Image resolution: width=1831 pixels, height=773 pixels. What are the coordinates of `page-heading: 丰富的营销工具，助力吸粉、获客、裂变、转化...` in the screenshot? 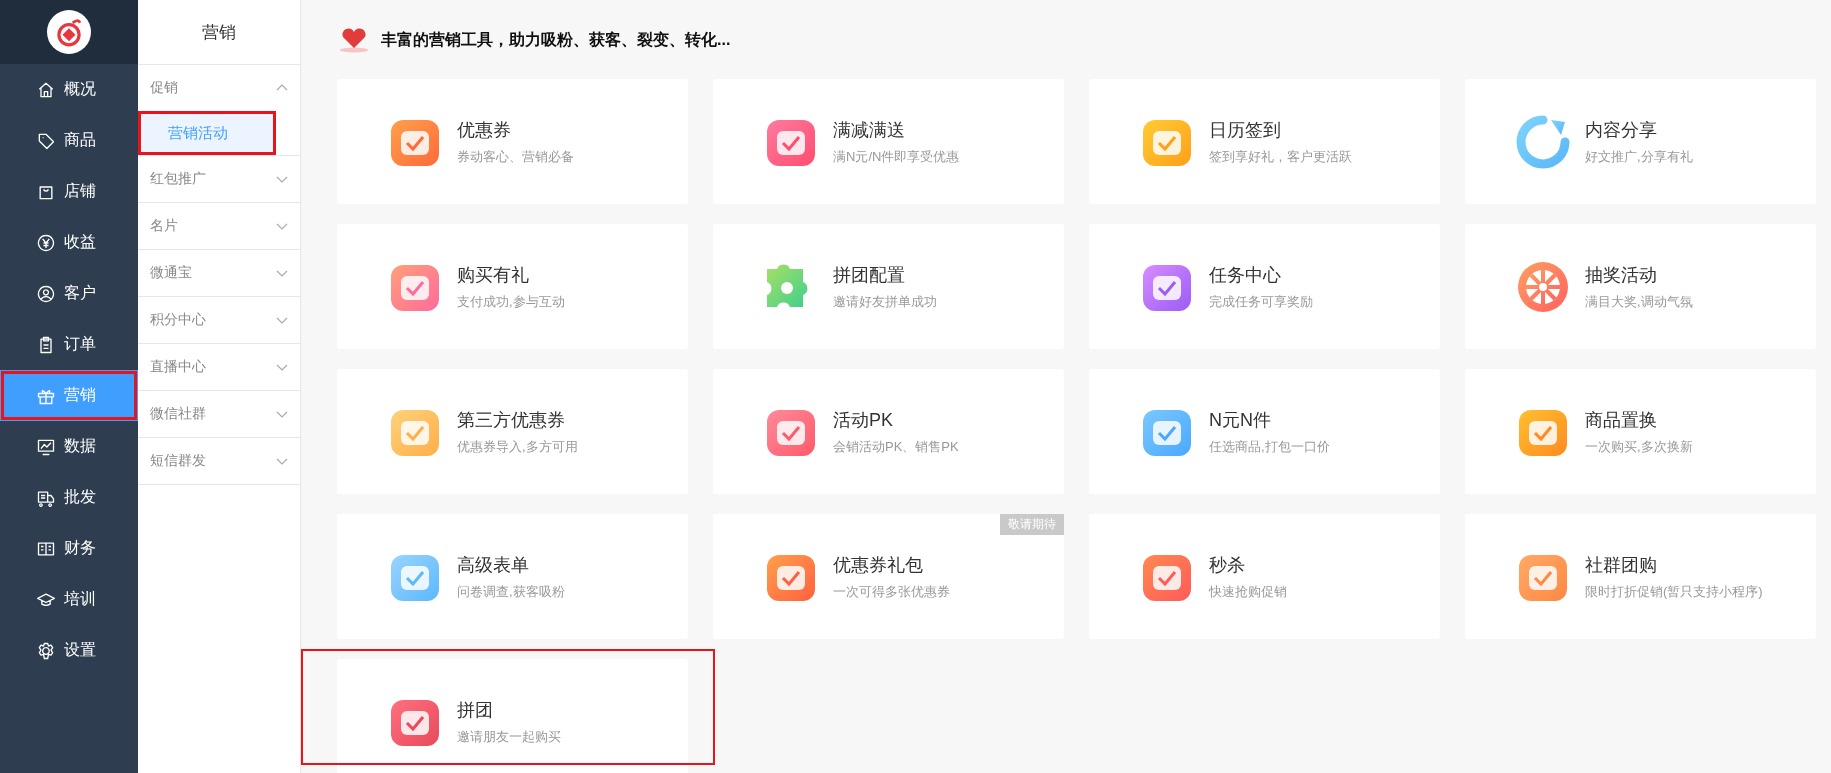 It's located at (556, 39).